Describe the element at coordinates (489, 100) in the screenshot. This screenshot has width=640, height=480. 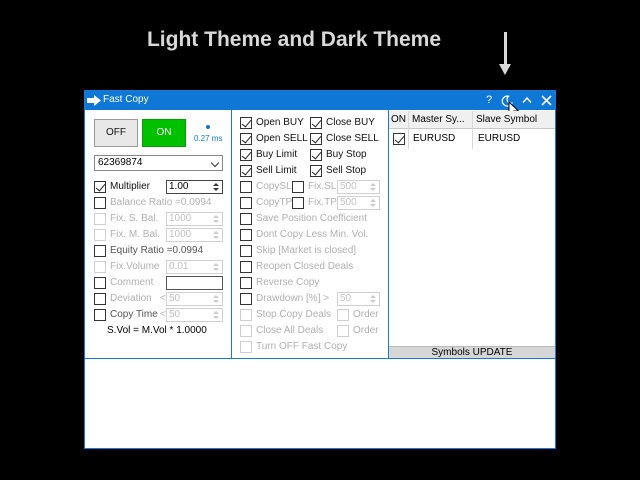
I see `help-button: ?` at that location.